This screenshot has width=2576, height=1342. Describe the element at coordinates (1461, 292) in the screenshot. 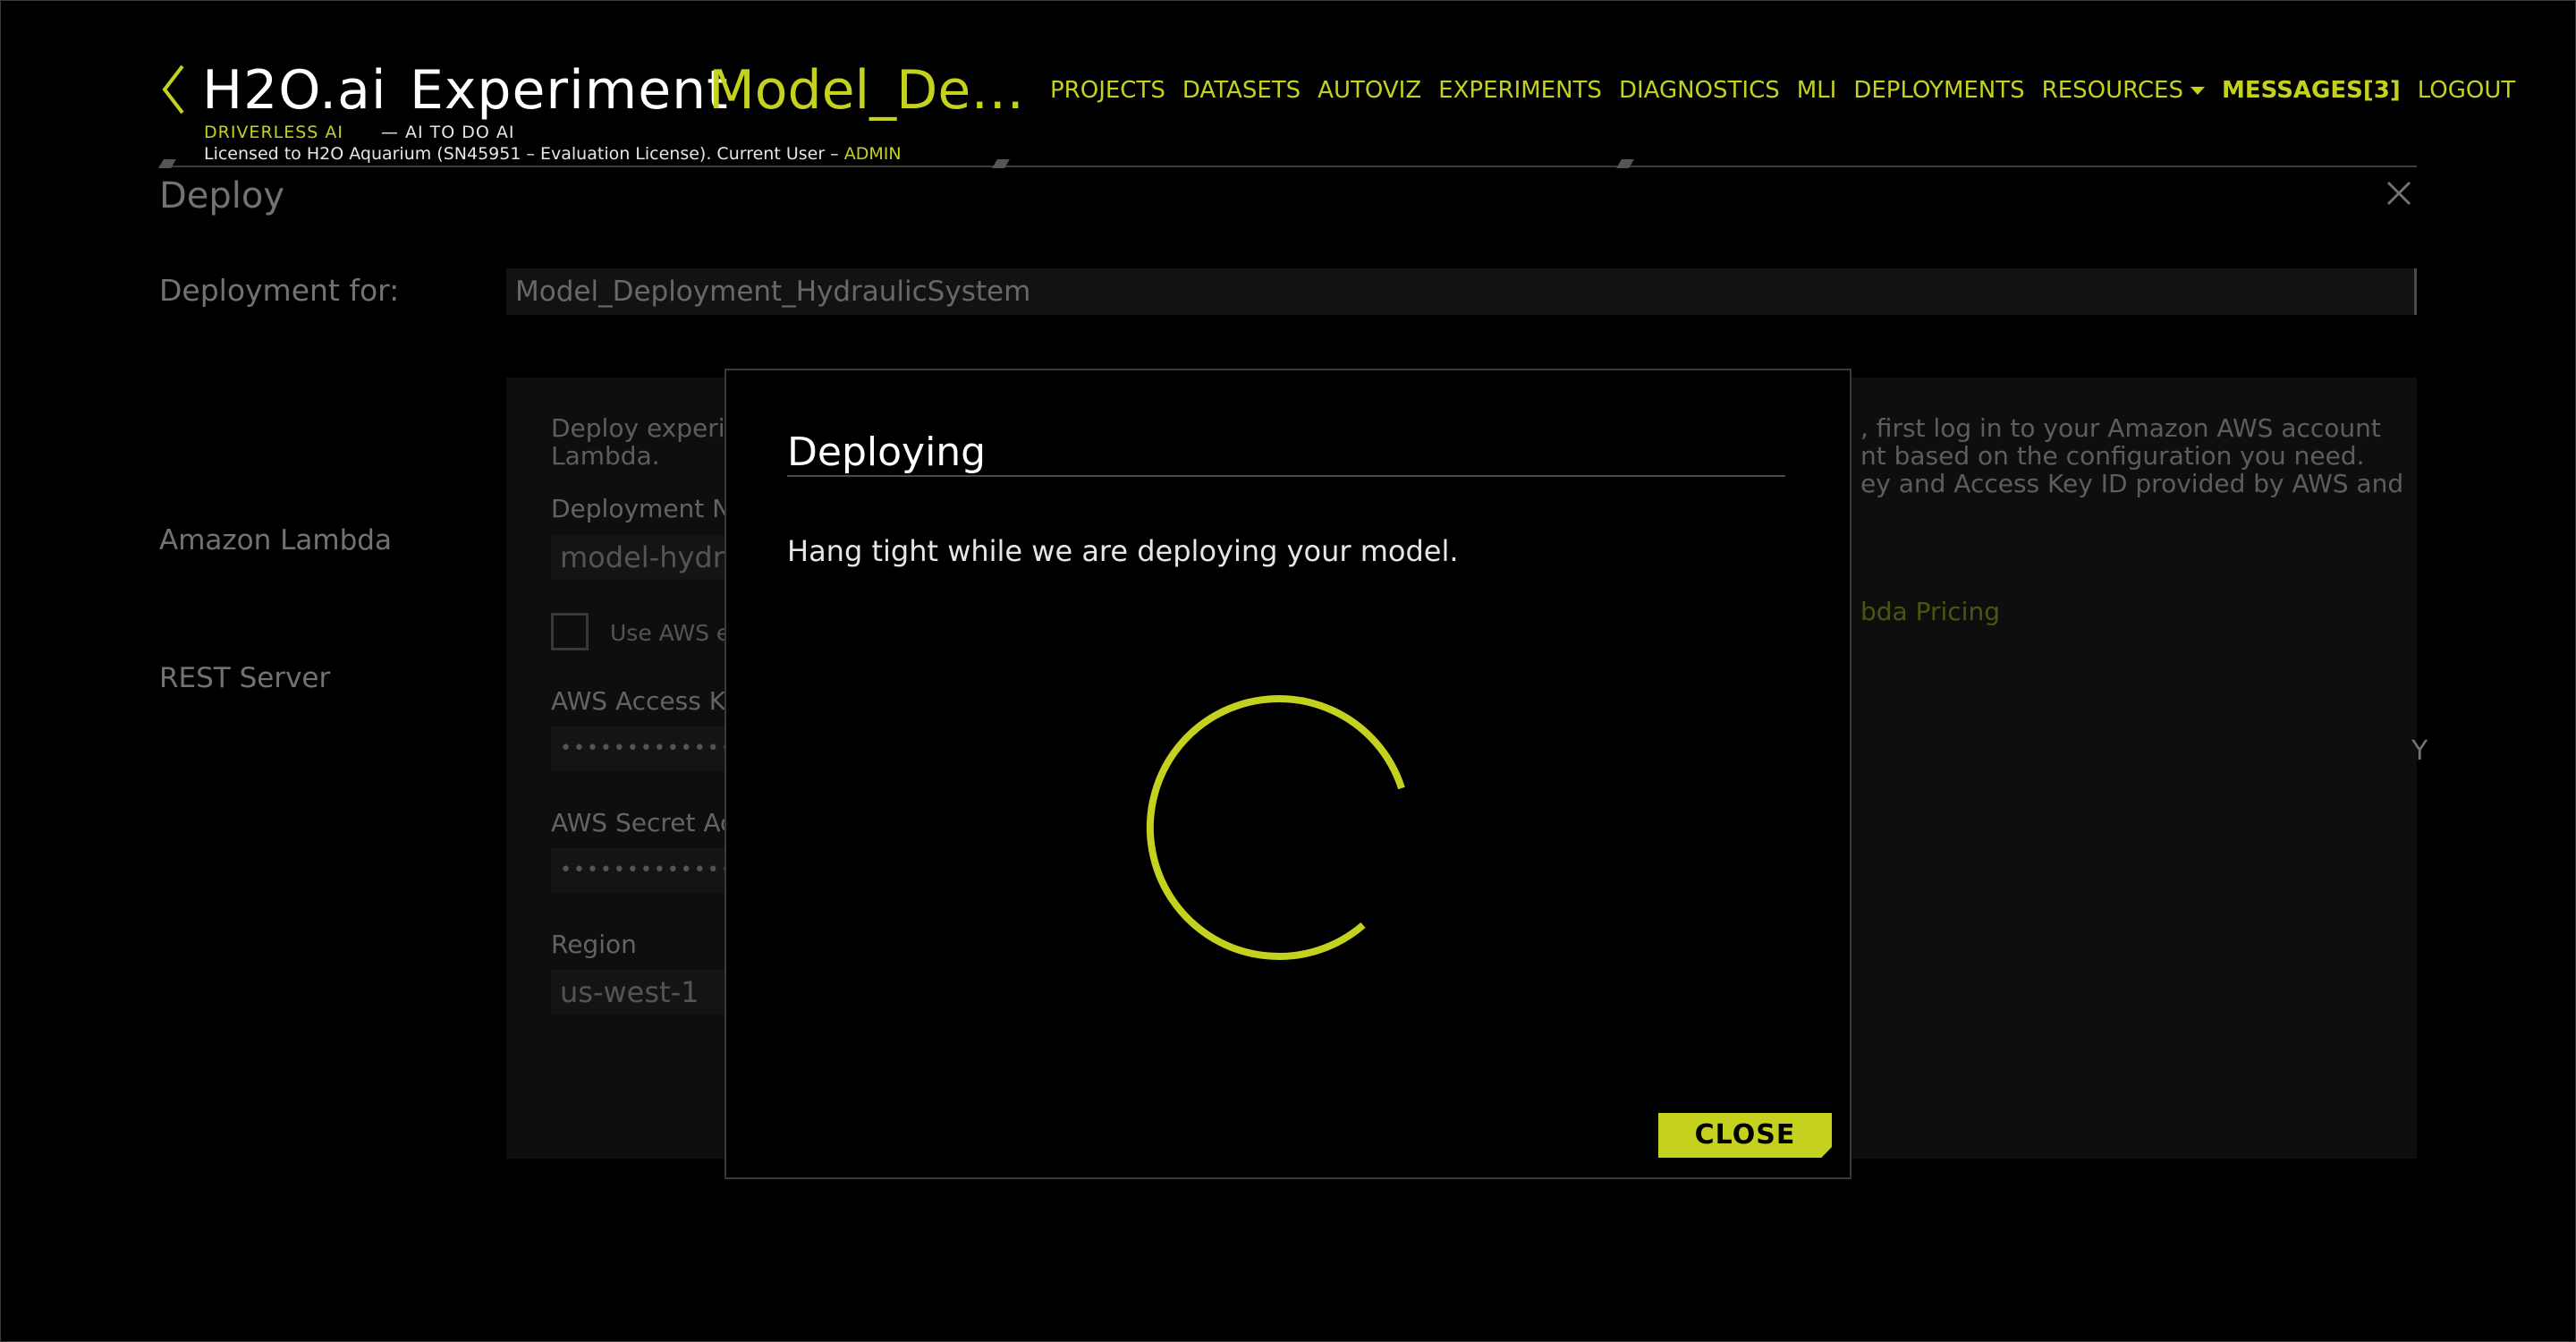

I see `deployment-for-field: Model_Deployment_HydraulicSystem` at that location.